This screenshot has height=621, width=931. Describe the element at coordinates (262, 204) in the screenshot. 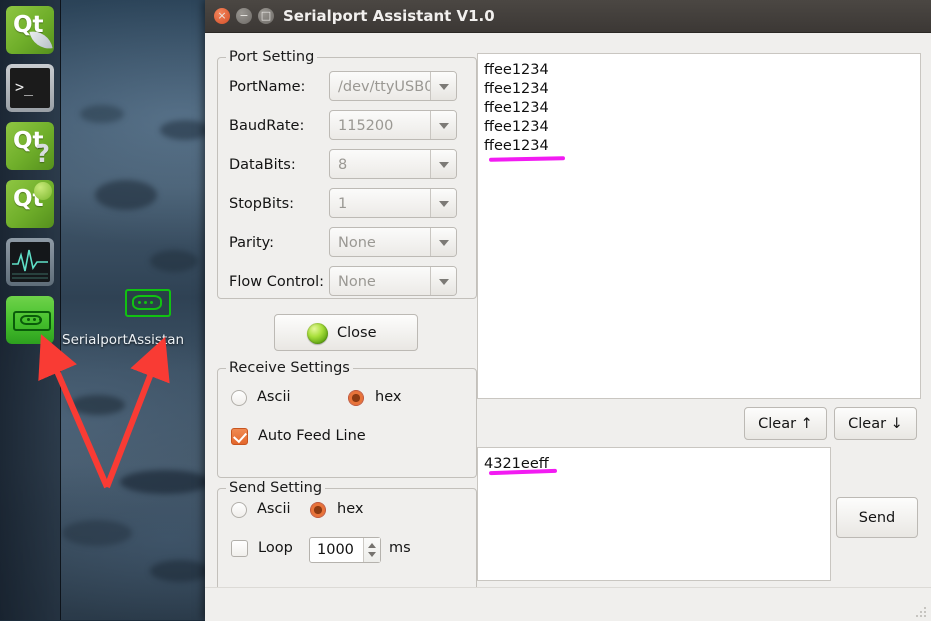

I see `stopbits-label: StopBits:` at that location.